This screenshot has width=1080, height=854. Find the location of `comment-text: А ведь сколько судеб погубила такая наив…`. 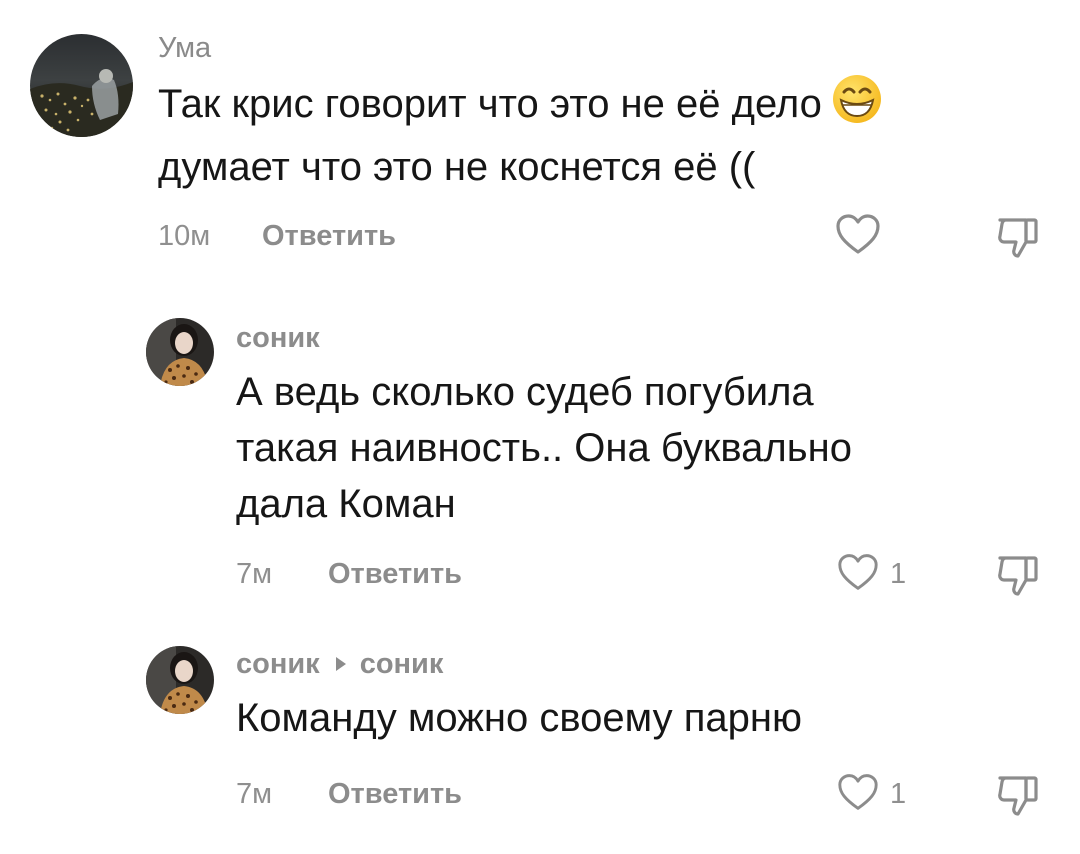

comment-text: А ведь сколько судеб погубила такая наив… is located at coordinates (544, 448).